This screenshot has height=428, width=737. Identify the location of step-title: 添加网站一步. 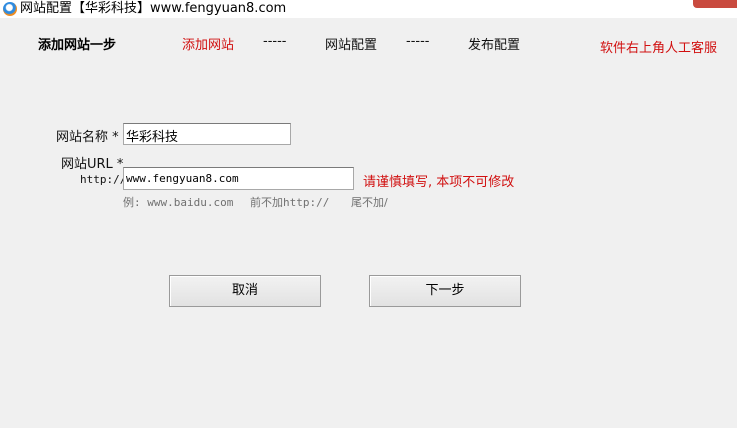
(77, 45).